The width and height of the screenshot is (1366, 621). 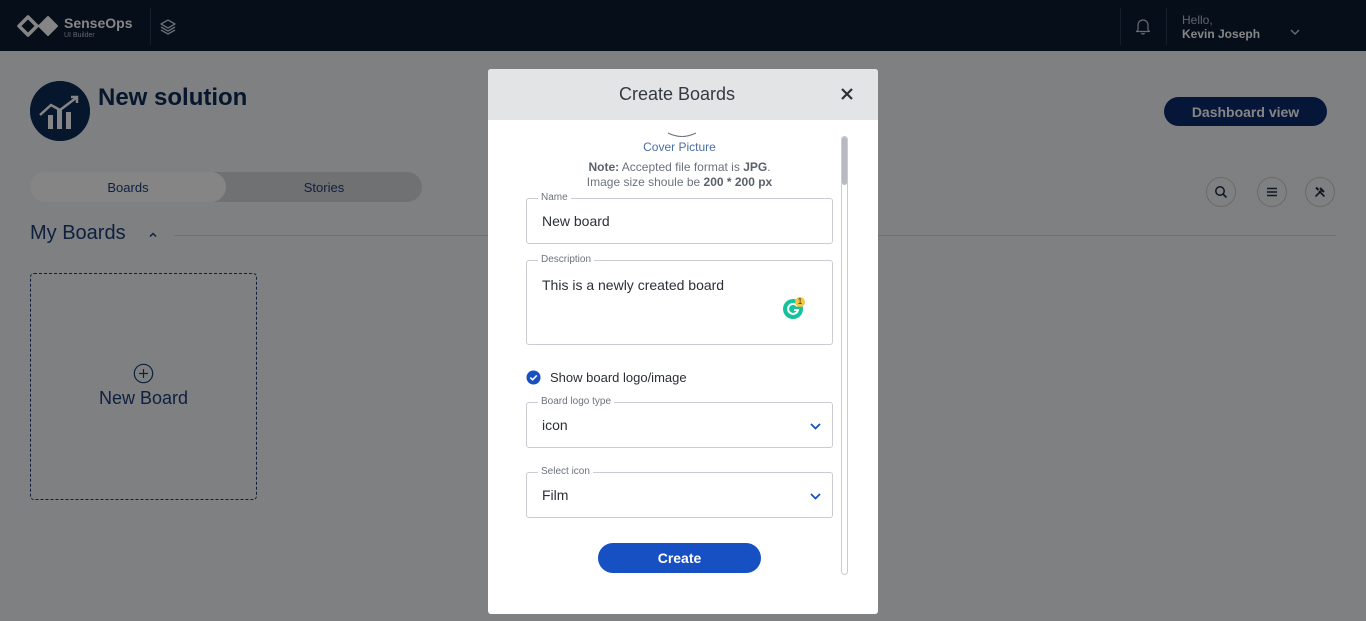 I want to click on modal-header: Create Boards, so click(x=683, y=94).